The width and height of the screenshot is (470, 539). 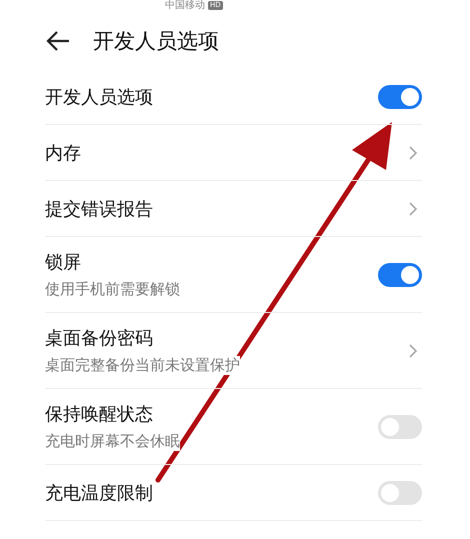 What do you see at coordinates (211, 96) in the screenshot?
I see `setting-title: 开发人员选项` at bounding box center [211, 96].